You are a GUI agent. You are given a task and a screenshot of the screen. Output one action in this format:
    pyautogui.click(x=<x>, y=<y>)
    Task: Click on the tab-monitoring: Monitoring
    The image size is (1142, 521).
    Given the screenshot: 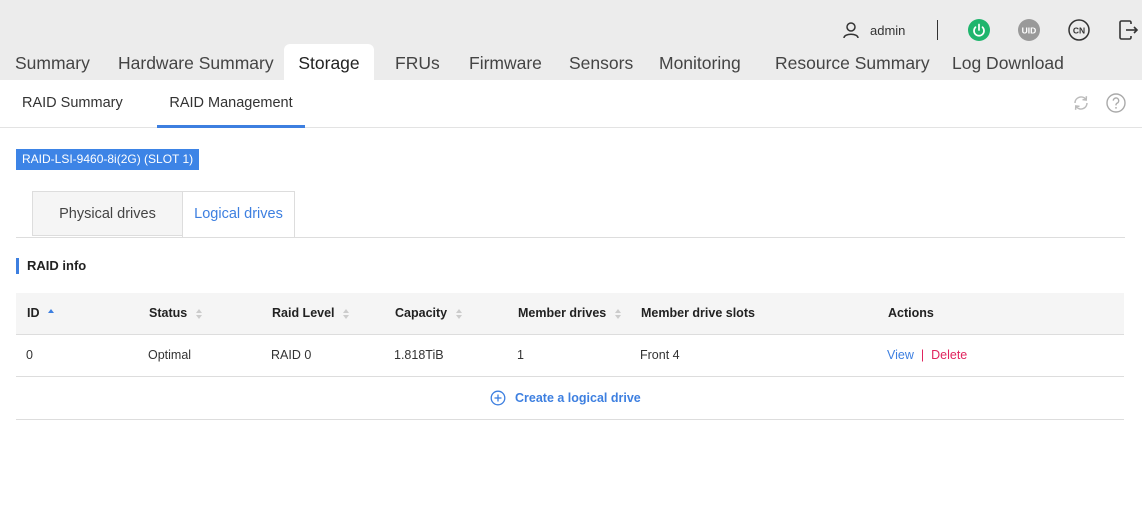 What is the action you would take?
    pyautogui.click(x=700, y=62)
    